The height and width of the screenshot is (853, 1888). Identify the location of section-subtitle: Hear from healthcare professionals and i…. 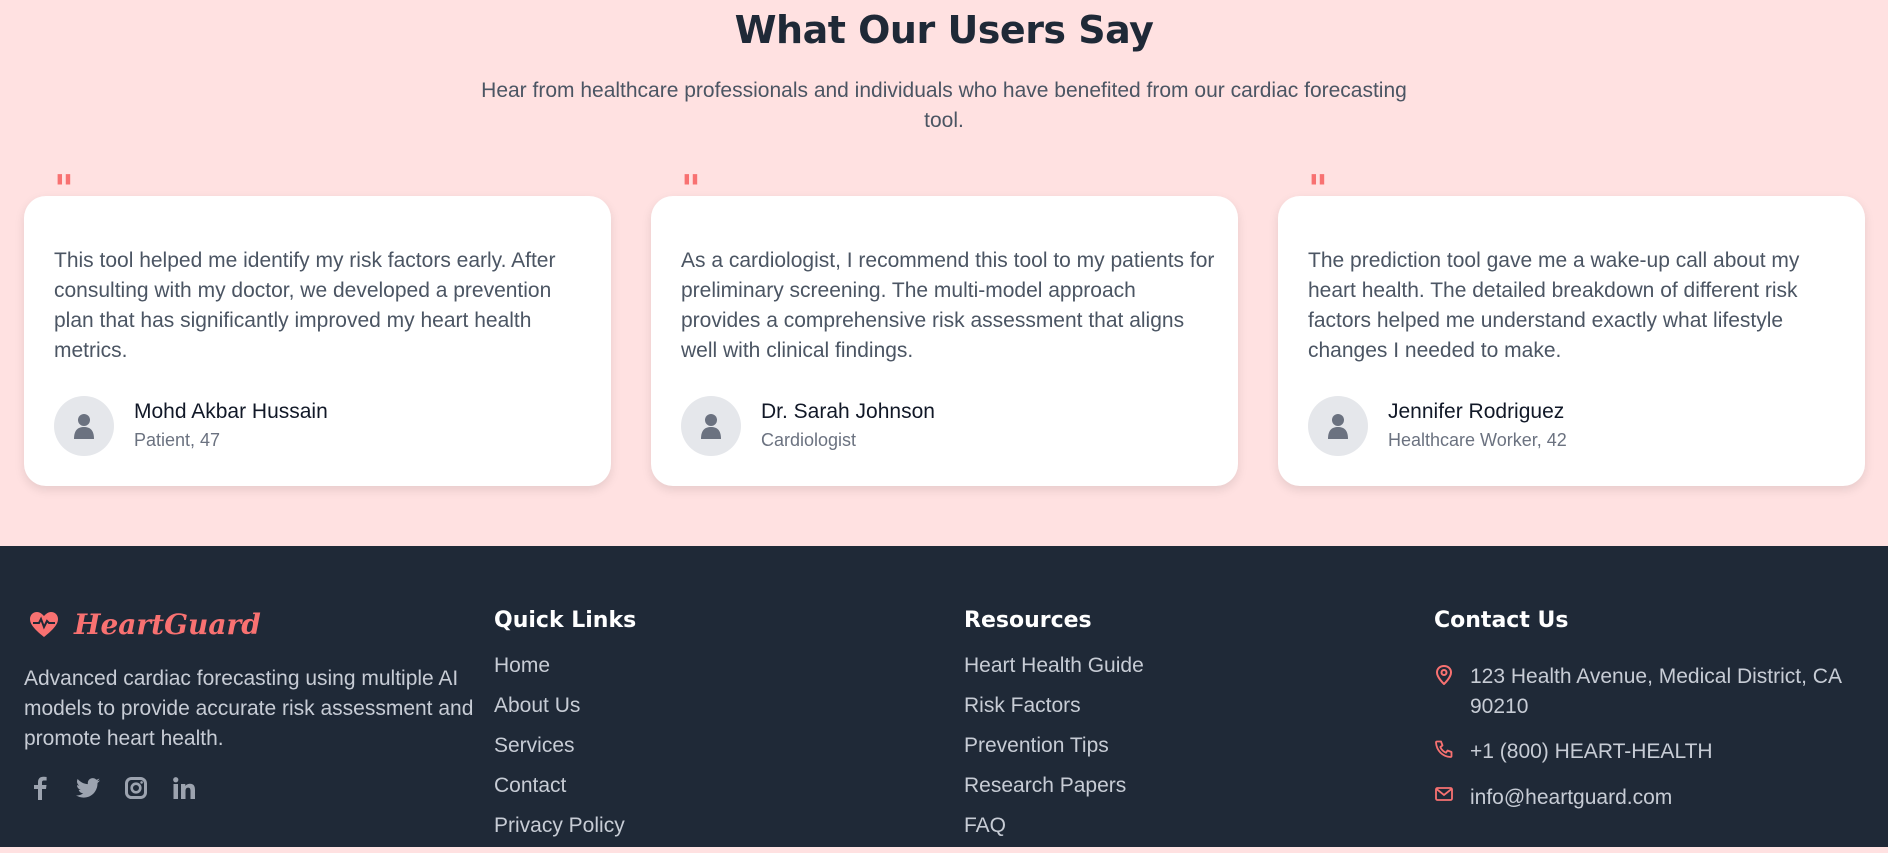
(944, 105).